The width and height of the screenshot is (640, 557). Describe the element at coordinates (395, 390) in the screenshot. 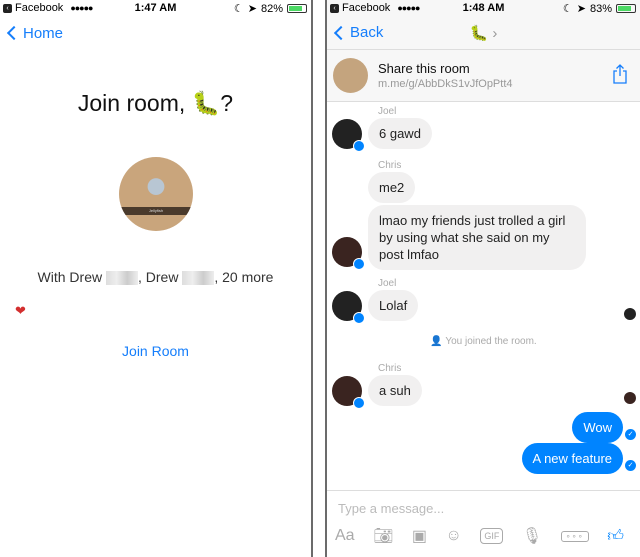

I see `message-bubble: a suh` at that location.